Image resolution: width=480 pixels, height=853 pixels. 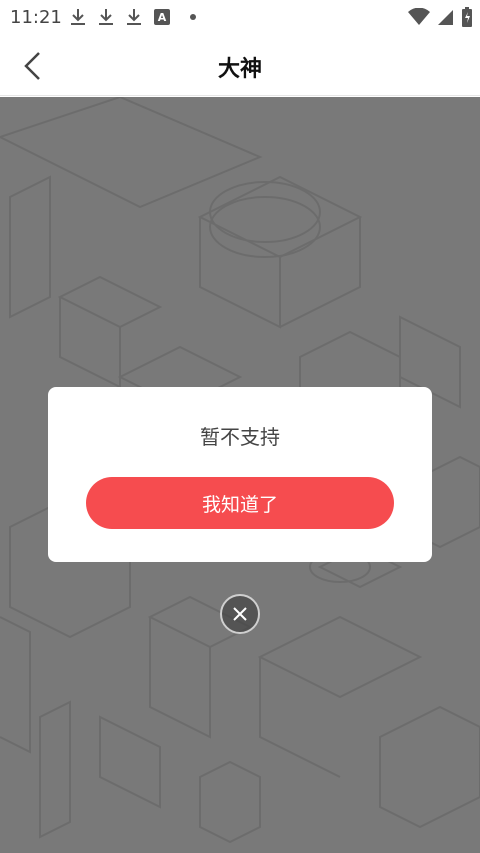 What do you see at coordinates (162, 17) in the screenshot?
I see `a-icon: A` at bounding box center [162, 17].